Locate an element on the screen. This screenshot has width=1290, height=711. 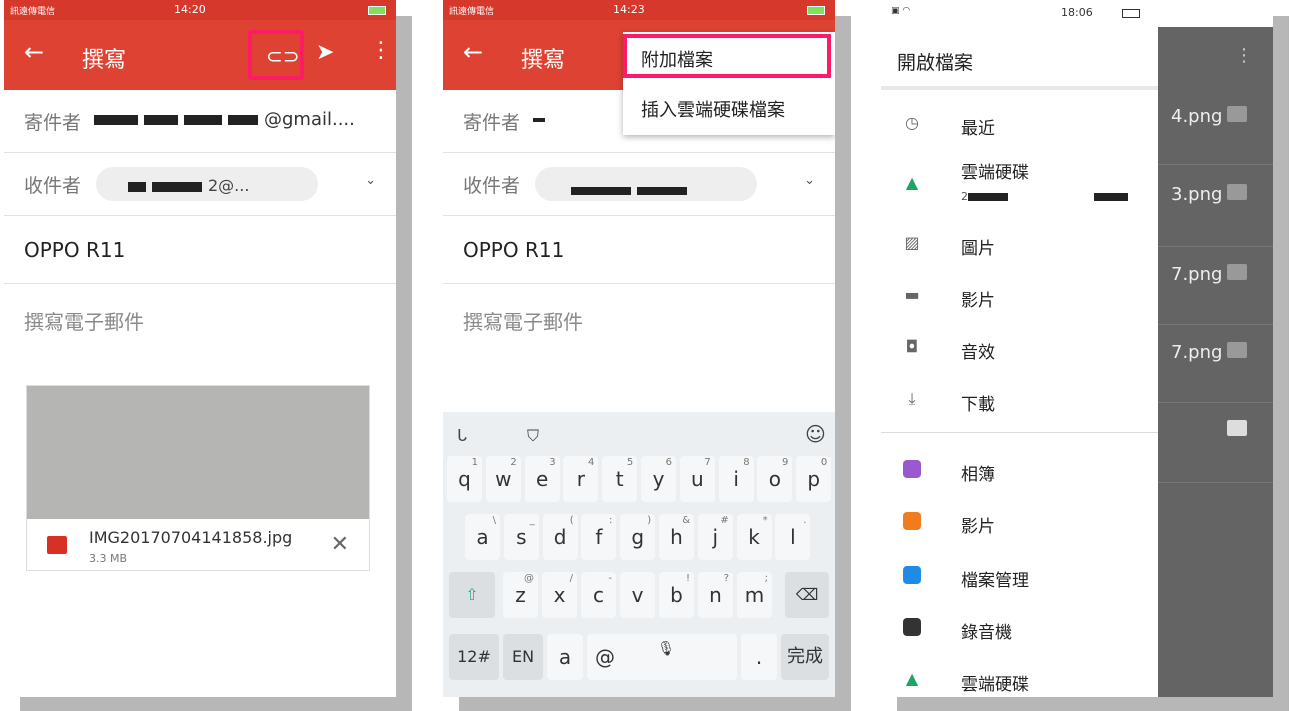
key-y: y6 is located at coordinates (658, 479).